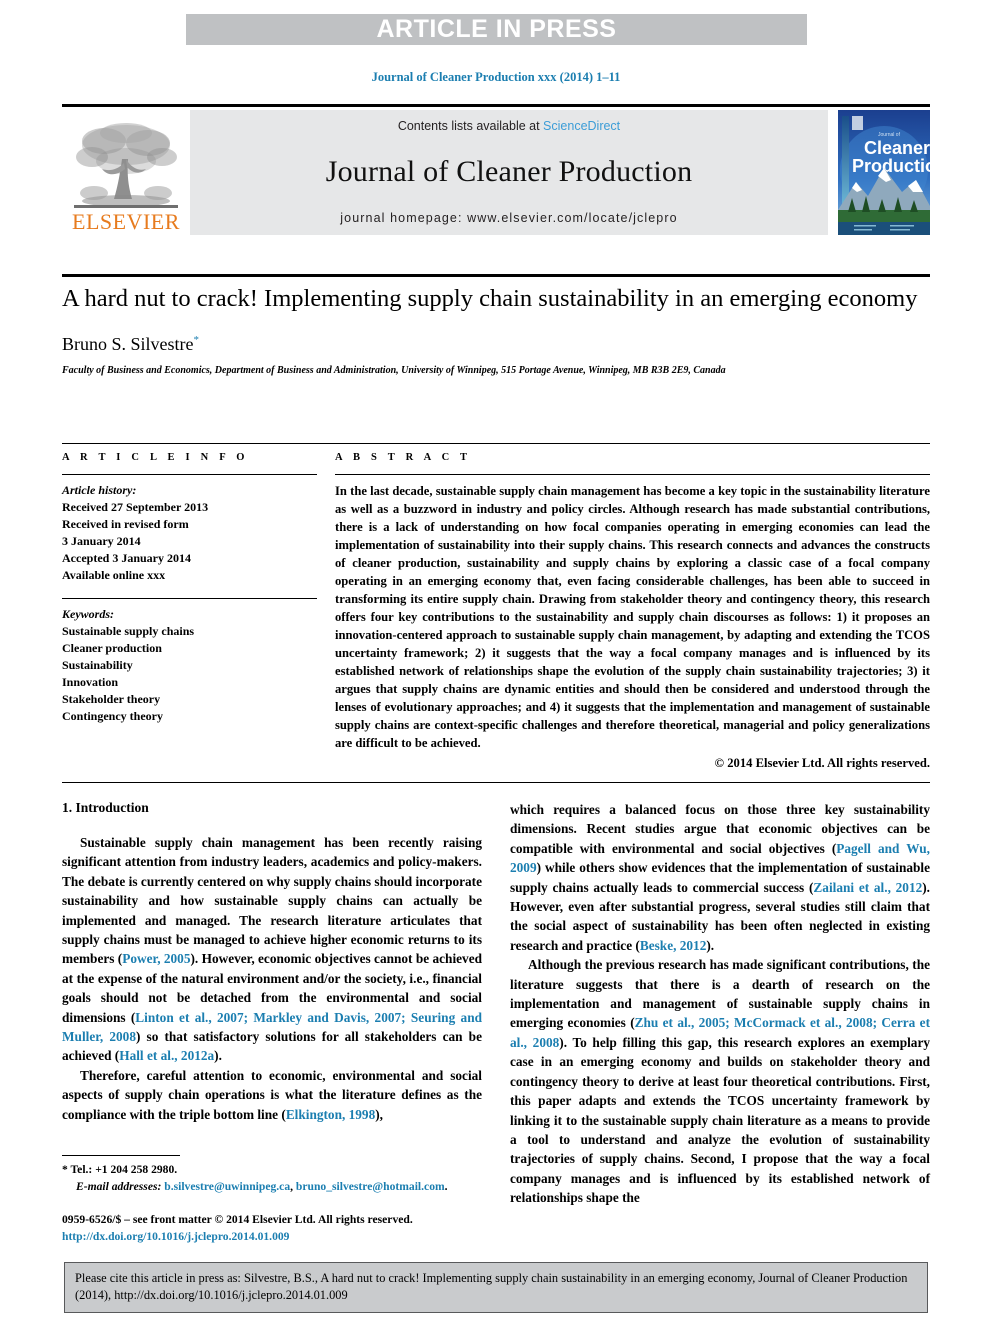 The image size is (992, 1323). I want to click on article-history-label: Article history:, so click(99, 490).